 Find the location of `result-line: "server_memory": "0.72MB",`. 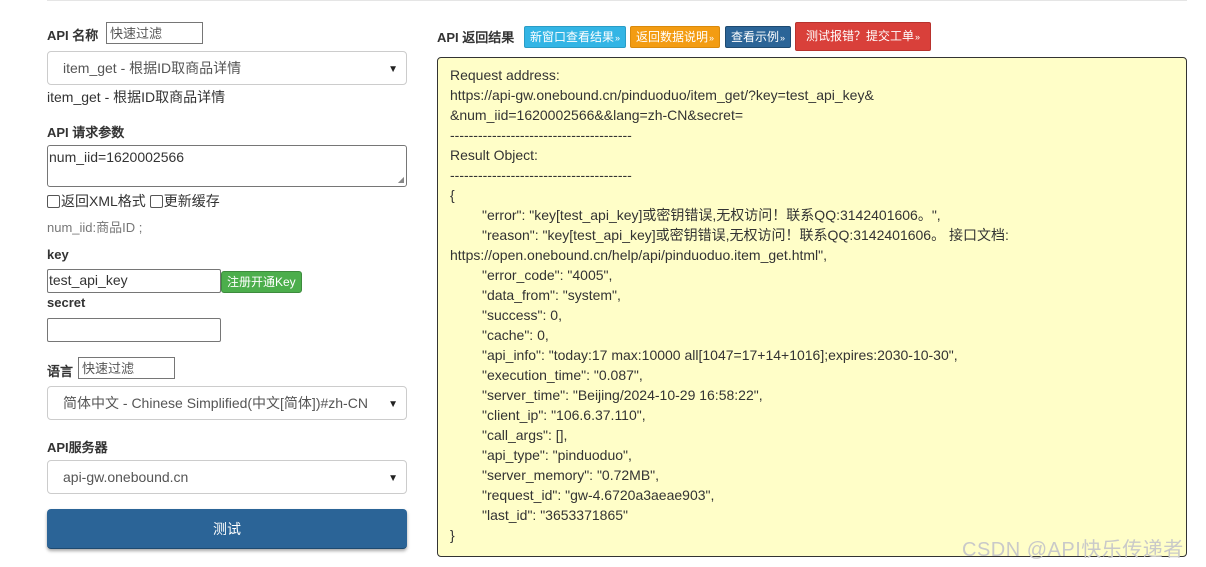

result-line: "server_memory": "0.72MB", is located at coordinates (571, 475).